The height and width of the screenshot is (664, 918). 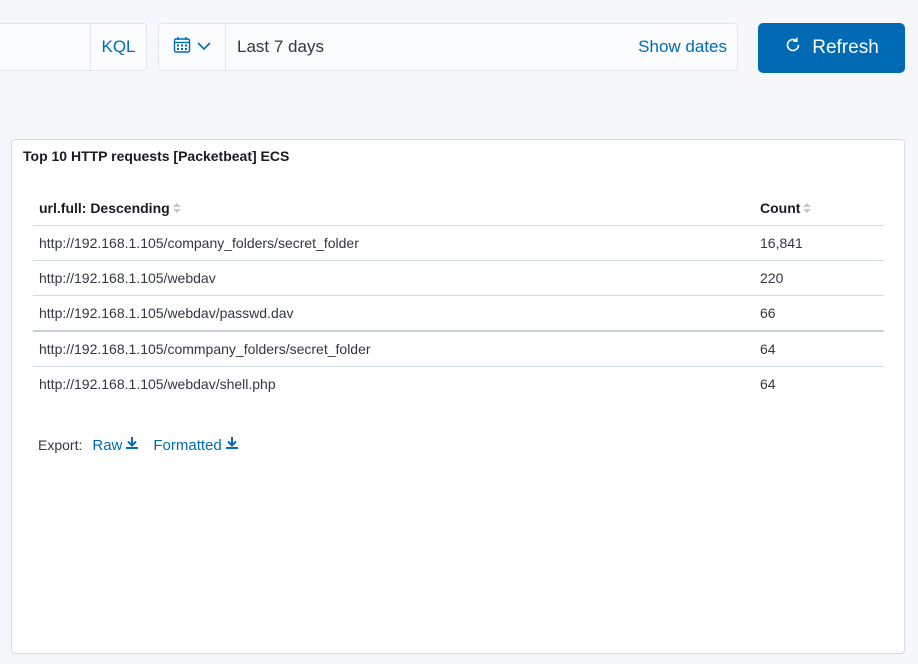 I want to click on export-raw-link: Raw, so click(x=115, y=445).